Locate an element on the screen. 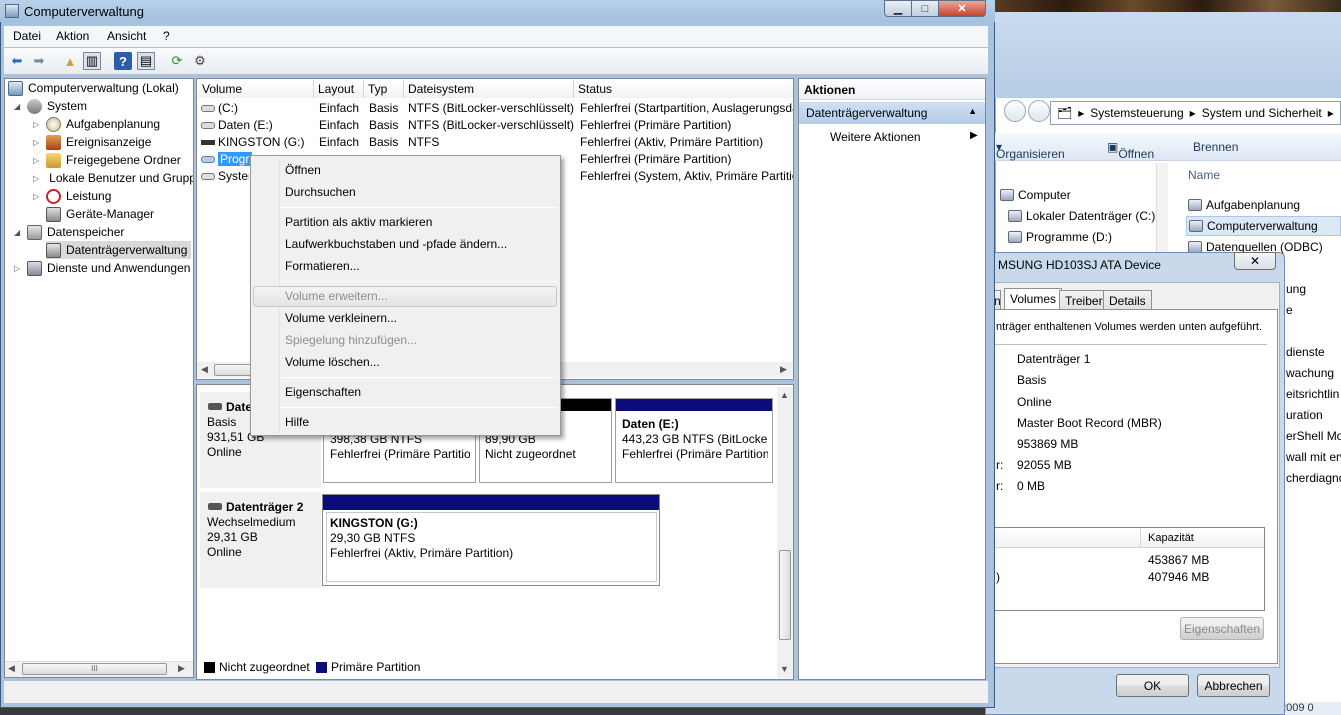  maximize-button: □ is located at coordinates (925, 8).